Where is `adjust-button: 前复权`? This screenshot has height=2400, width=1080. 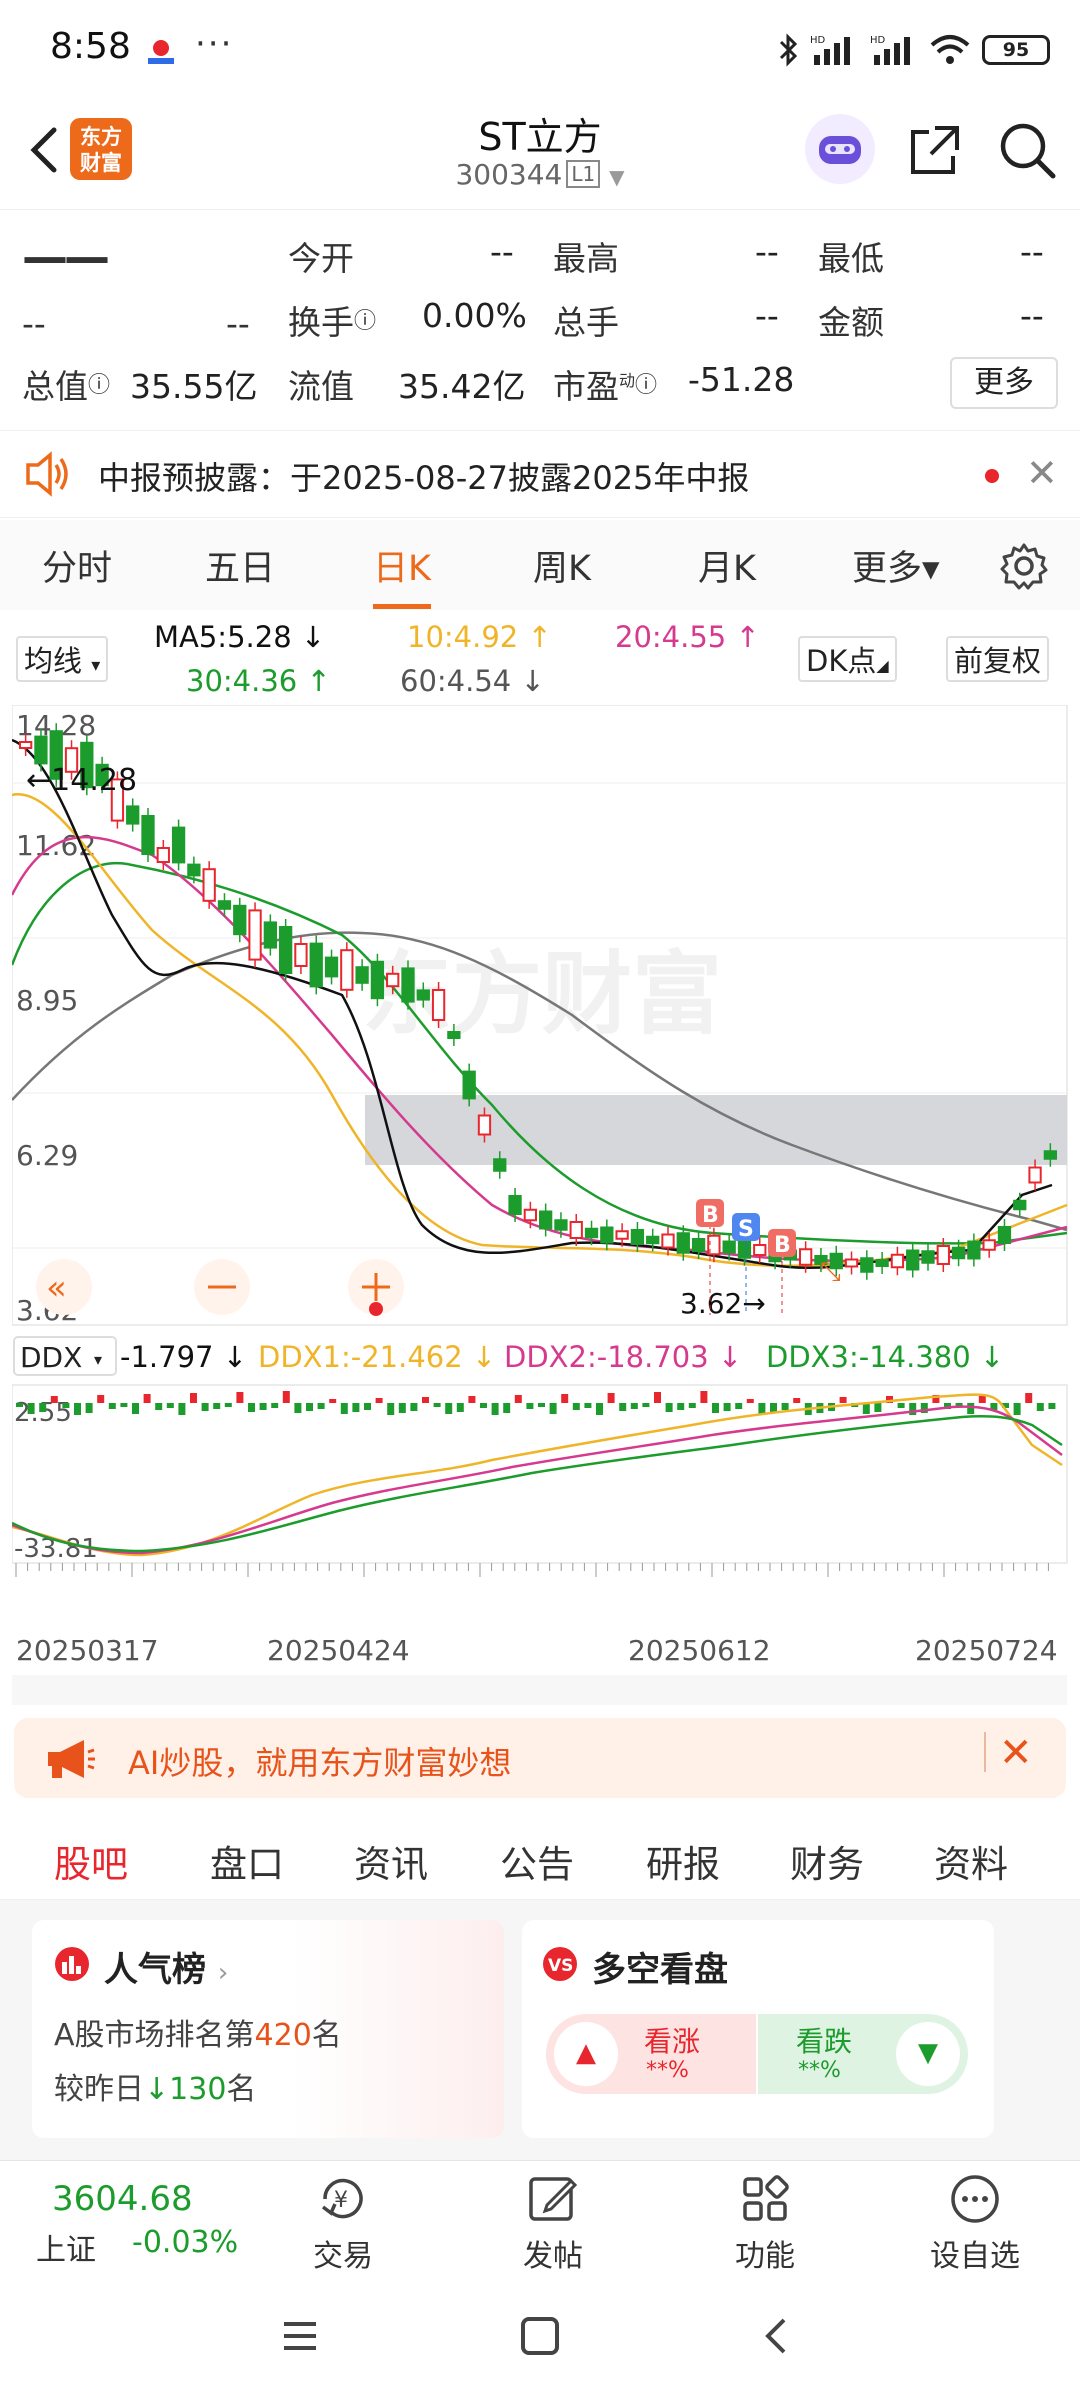
adjust-button: 前复权 is located at coordinates (998, 659).